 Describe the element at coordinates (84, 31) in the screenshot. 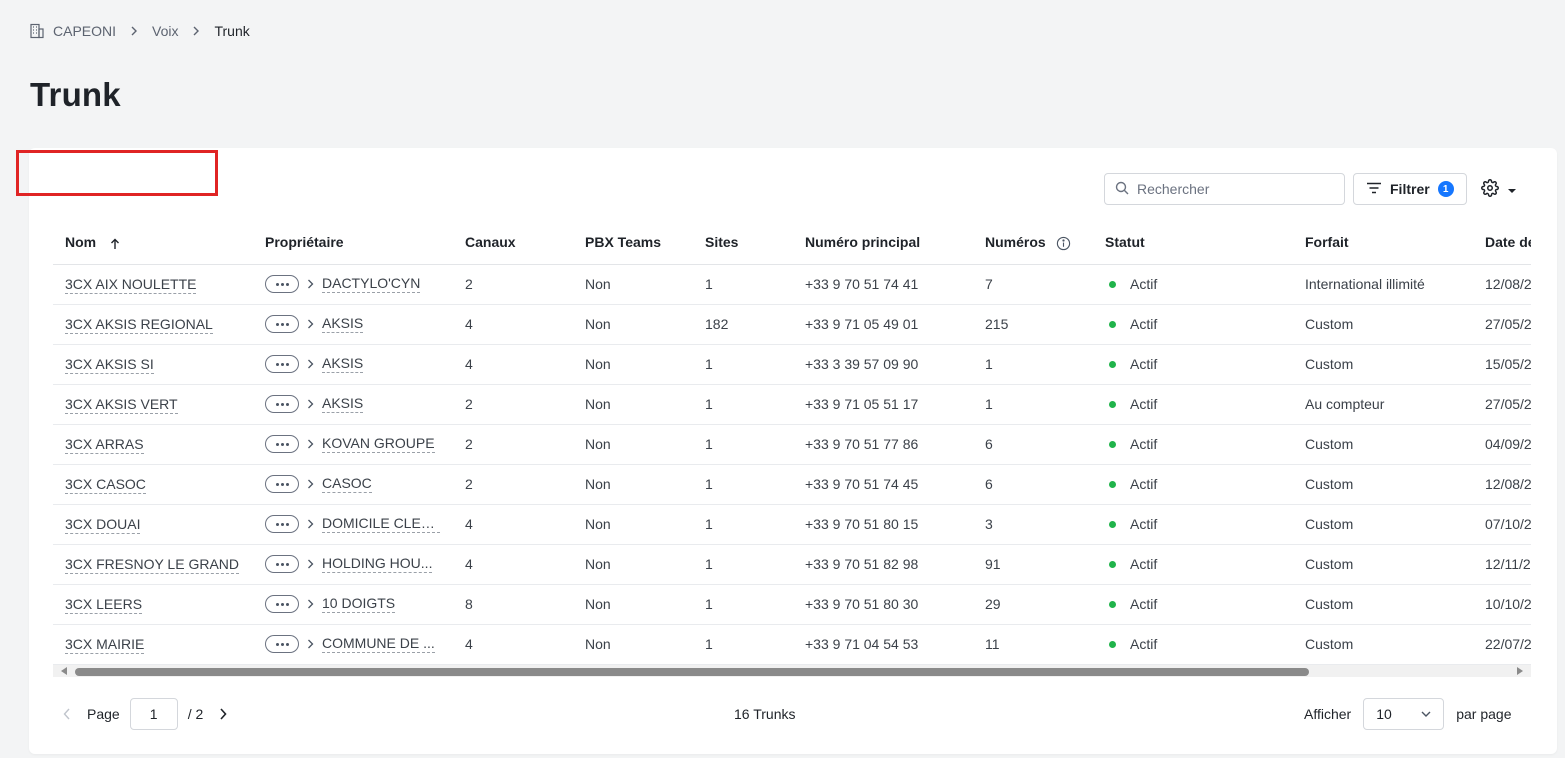

I see `breadcrumb-org: CAPEONI` at that location.